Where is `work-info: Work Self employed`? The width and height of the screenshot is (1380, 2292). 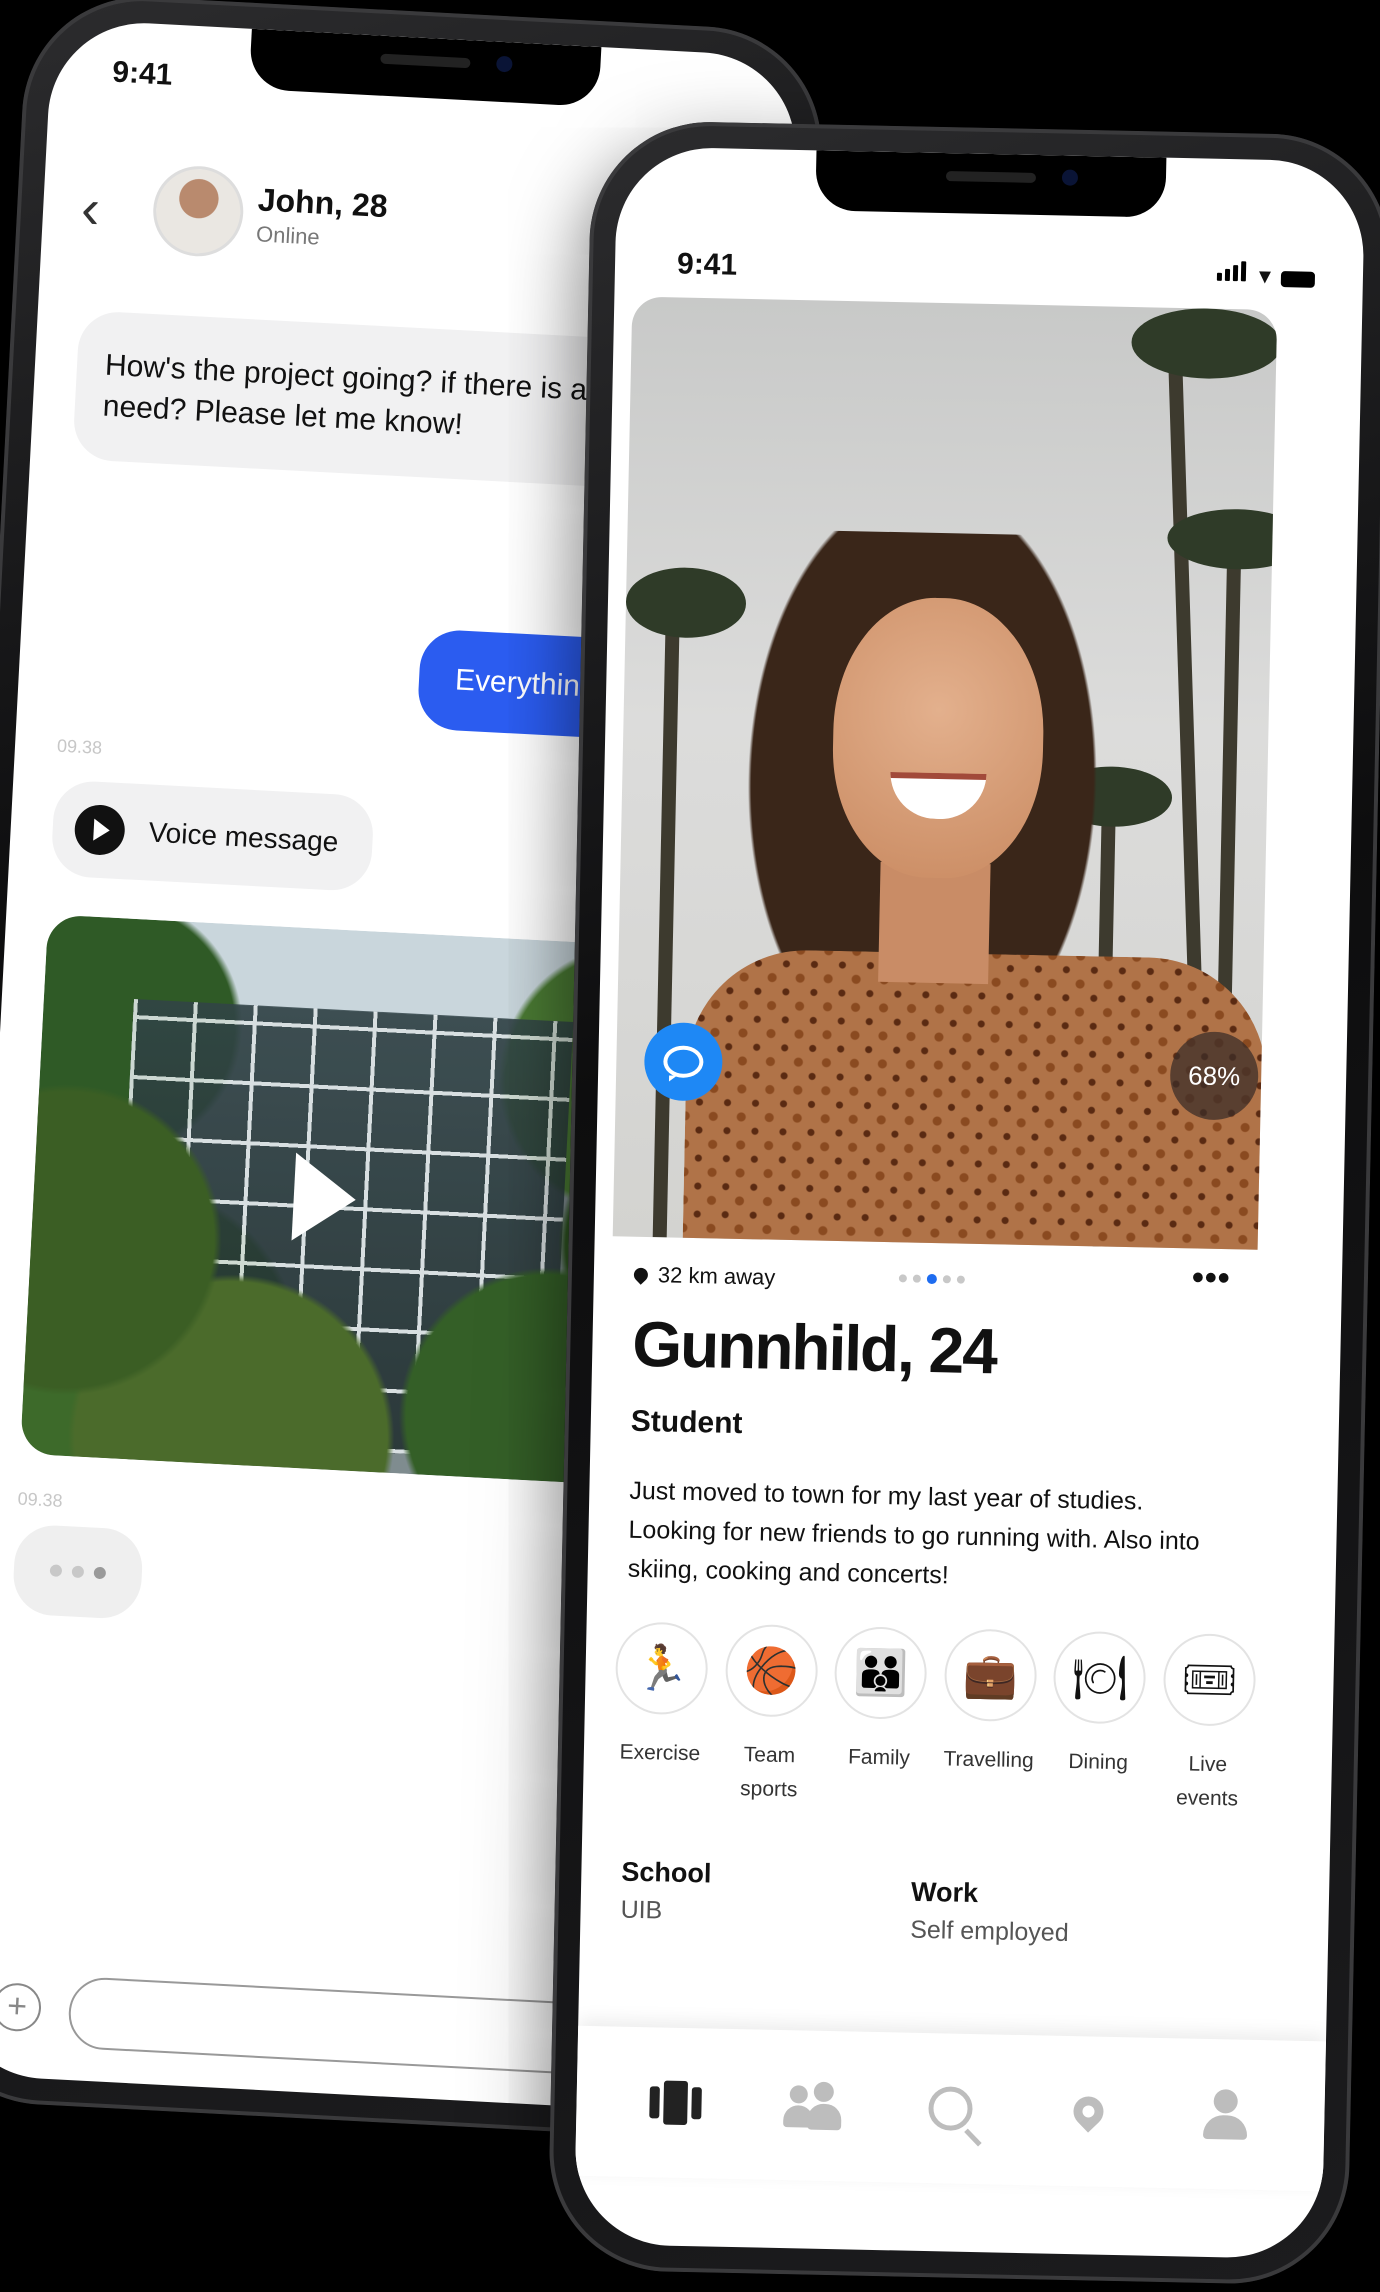 work-info: Work Self employed is located at coordinates (990, 1912).